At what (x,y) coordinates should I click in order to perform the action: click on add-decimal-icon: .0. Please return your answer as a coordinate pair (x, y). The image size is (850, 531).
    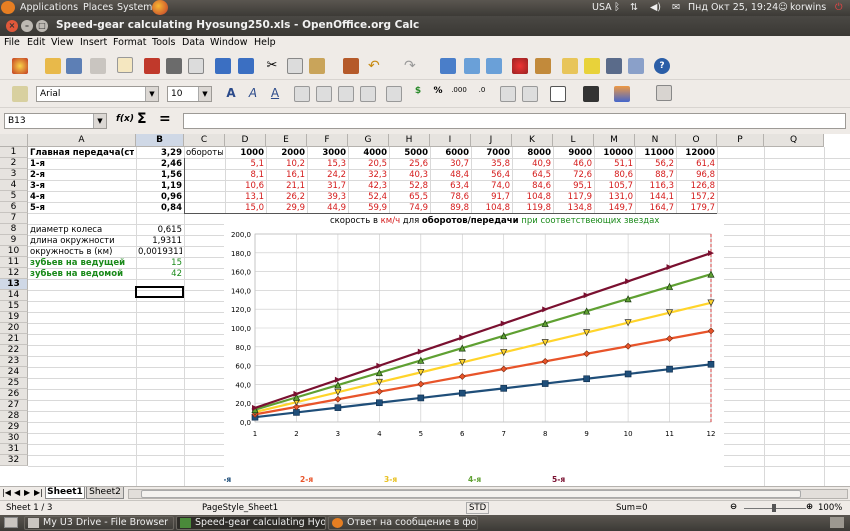
    Looking at the image, I should click on (482, 94).